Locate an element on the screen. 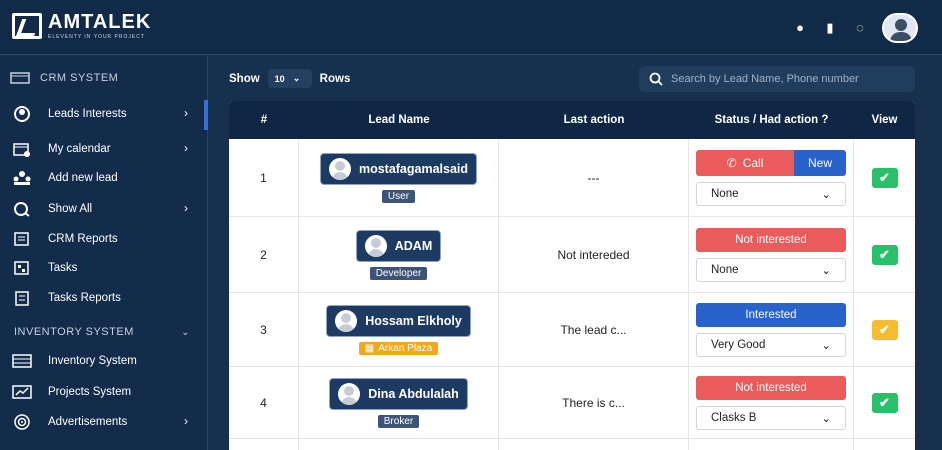  lead-name-button: mostafagamalsaid is located at coordinates (398, 168).